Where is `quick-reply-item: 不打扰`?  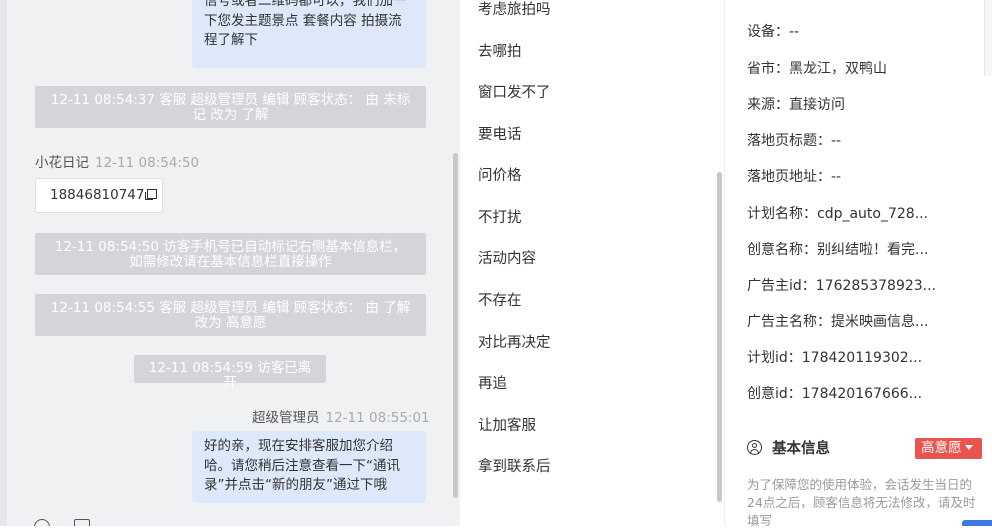 quick-reply-item: 不打扰 is located at coordinates (500, 216).